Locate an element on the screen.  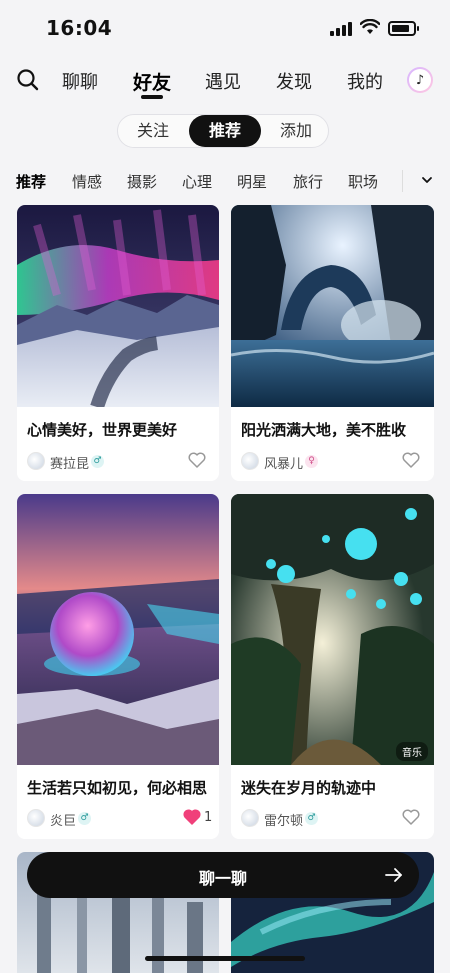
arrow-right-icon is located at coordinates (393, 875).